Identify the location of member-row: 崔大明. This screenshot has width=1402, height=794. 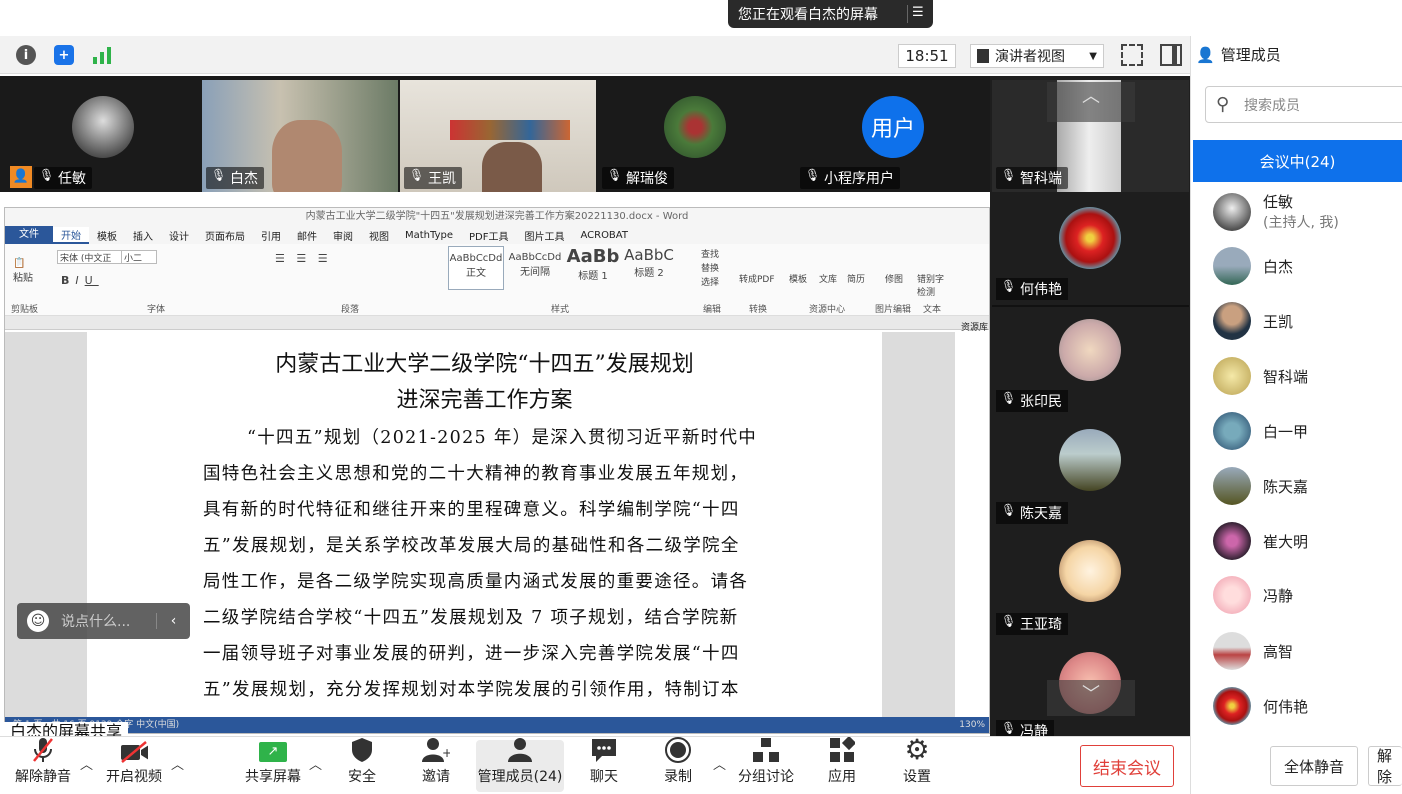
(1260, 541).